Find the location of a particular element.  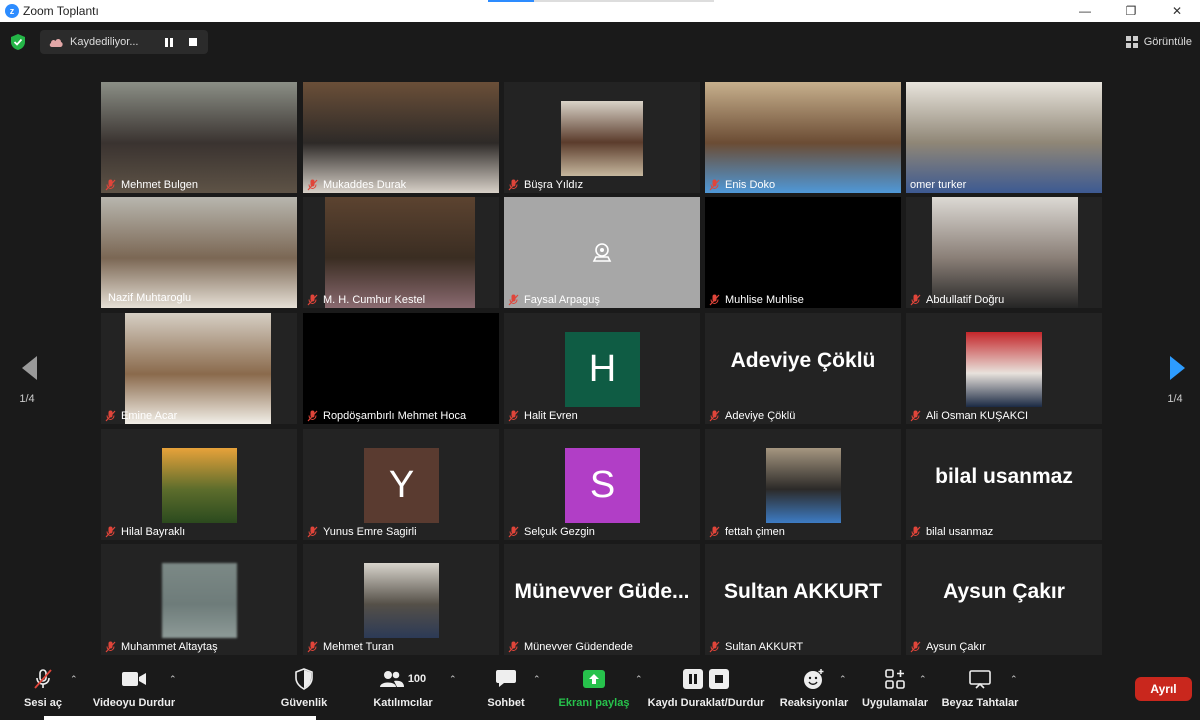

stop-video-label: Videoyu Durdur is located at coordinates (134, 703).